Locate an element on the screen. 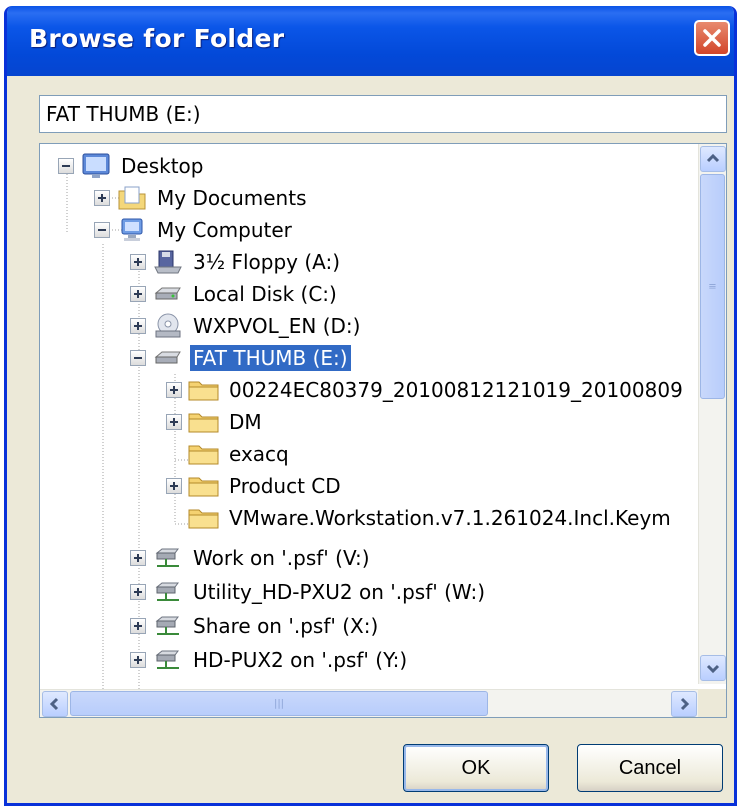  vertical-scroll-thumb: ≡ is located at coordinates (712, 286).